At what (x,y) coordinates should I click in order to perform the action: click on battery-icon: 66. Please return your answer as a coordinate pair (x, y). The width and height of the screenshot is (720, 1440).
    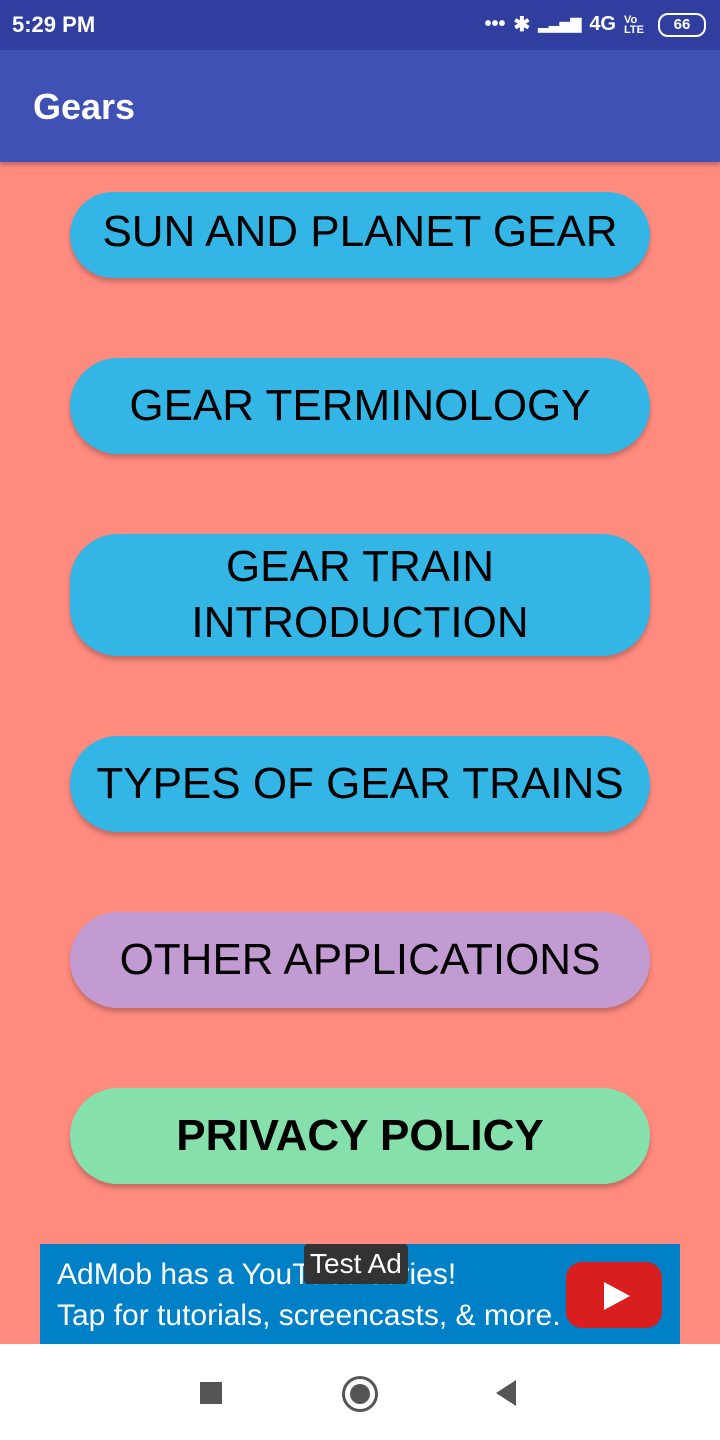
    Looking at the image, I should click on (682, 24).